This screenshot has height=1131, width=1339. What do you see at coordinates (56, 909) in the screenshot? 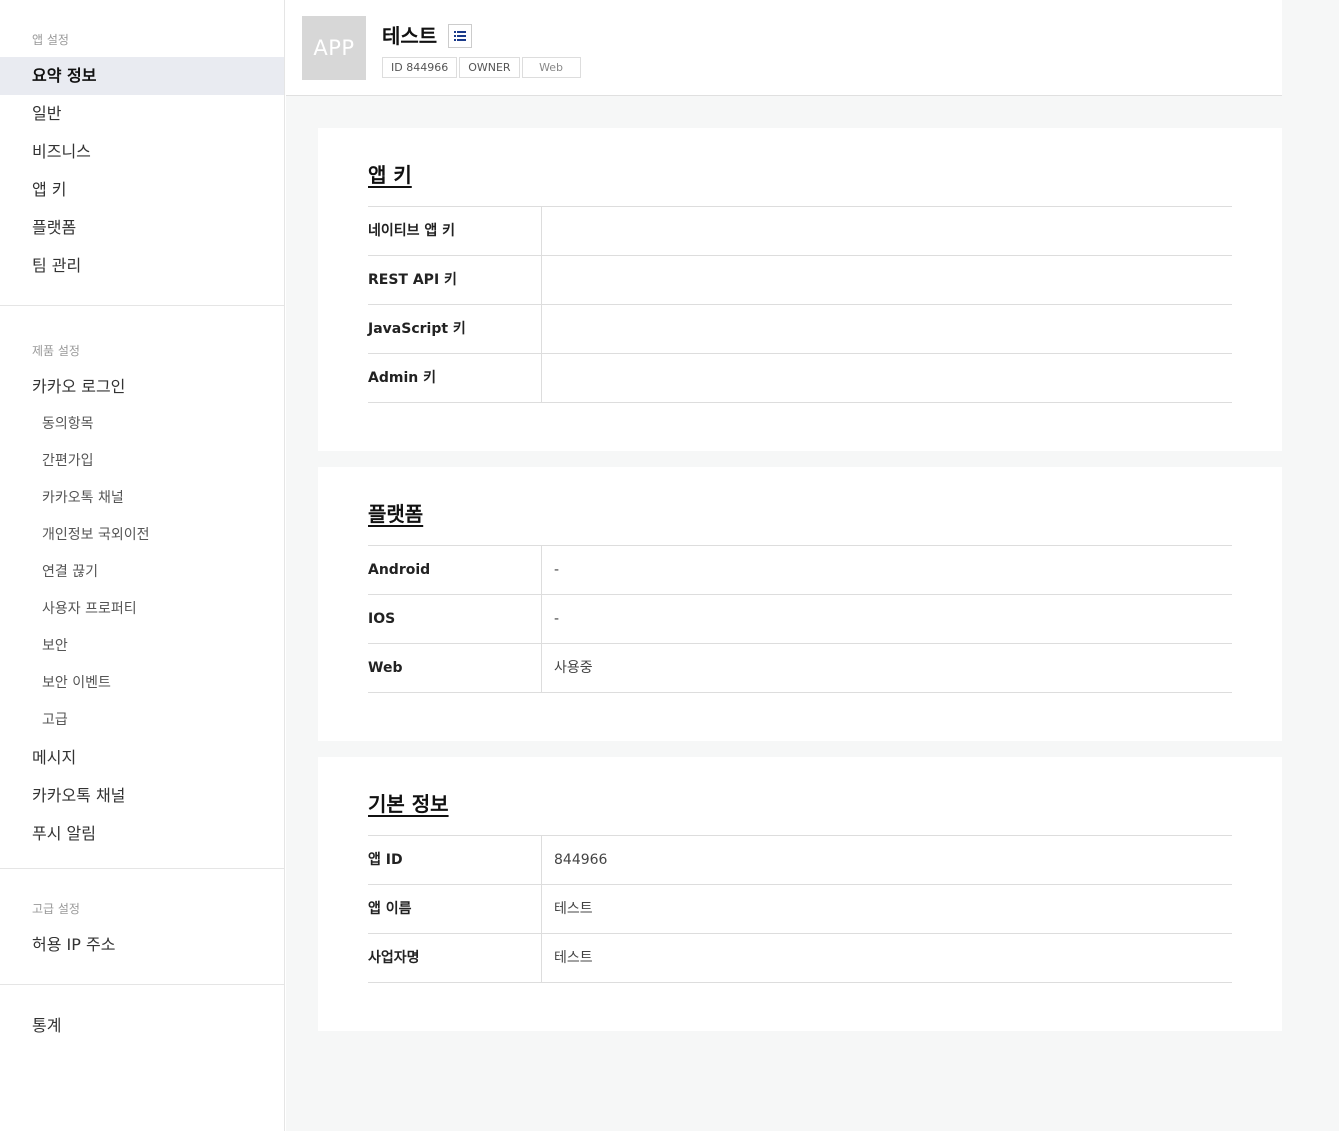
I see `sidebar-group-title: 고급 설정` at bounding box center [56, 909].